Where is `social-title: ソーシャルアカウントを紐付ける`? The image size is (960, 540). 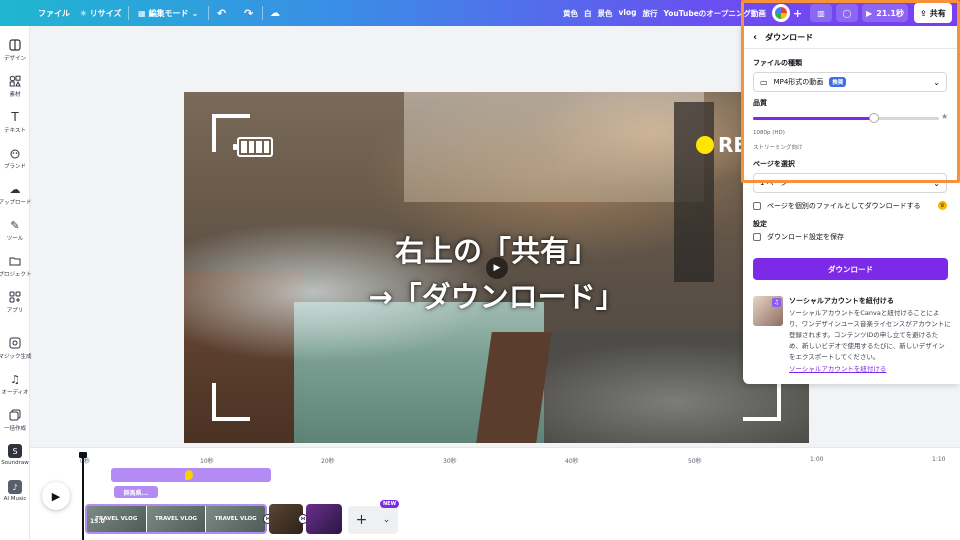
social-title: ソーシャルアカウントを紐付ける is located at coordinates (841, 301).